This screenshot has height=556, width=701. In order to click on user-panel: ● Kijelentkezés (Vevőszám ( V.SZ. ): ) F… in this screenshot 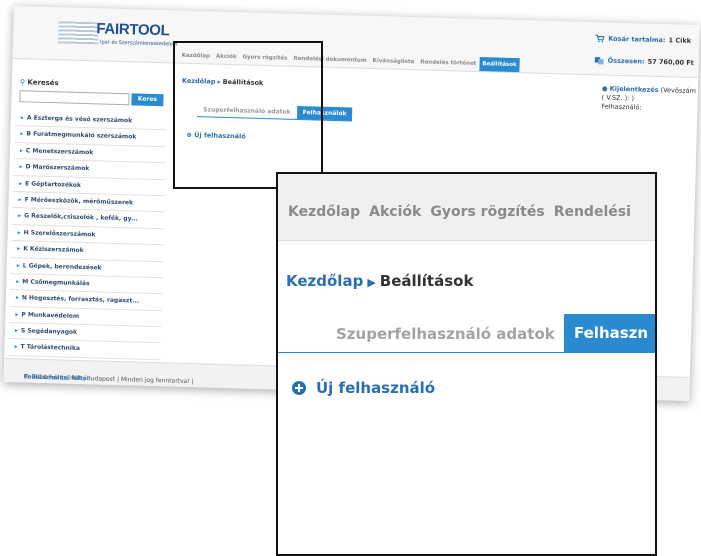, I will do `click(650, 99)`.